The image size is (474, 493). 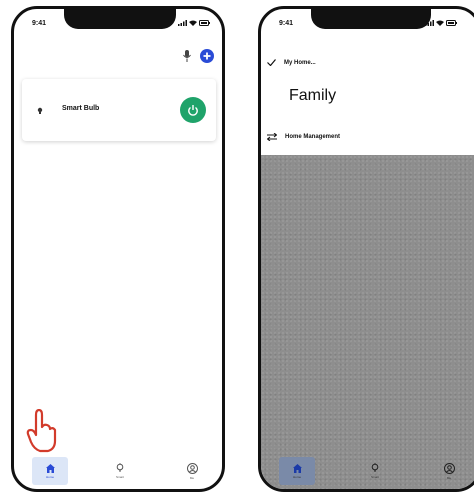 I want to click on add-device-icon, so click(x=207, y=56).